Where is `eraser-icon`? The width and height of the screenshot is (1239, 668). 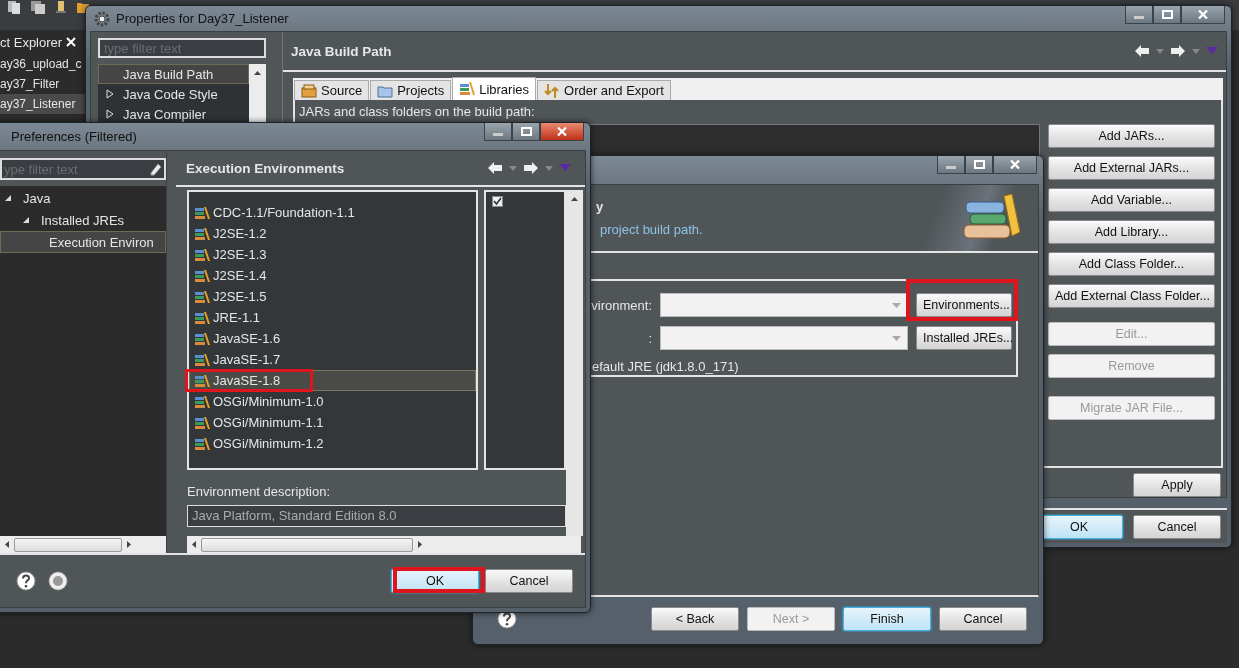
eraser-icon is located at coordinates (155, 169).